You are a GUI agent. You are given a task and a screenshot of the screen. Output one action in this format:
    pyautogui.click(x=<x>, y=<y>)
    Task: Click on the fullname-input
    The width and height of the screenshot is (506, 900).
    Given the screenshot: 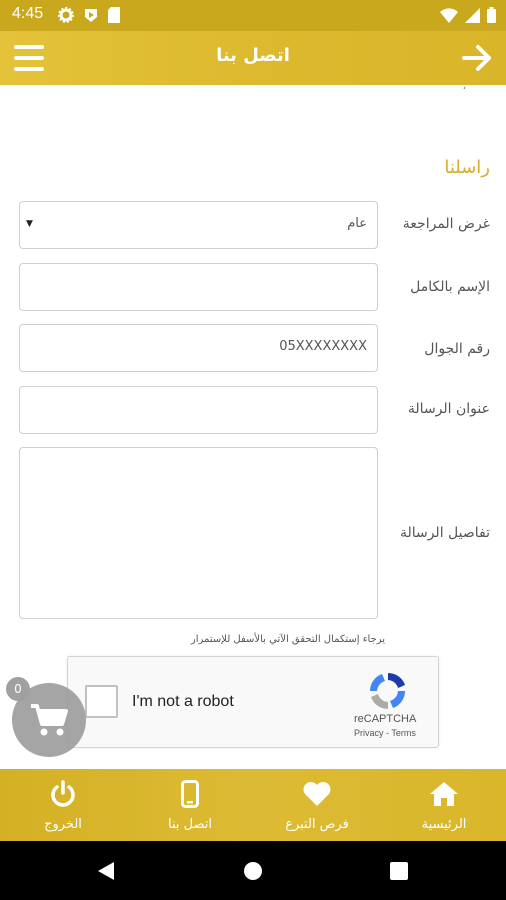 What is the action you would take?
    pyautogui.click(x=198, y=287)
    